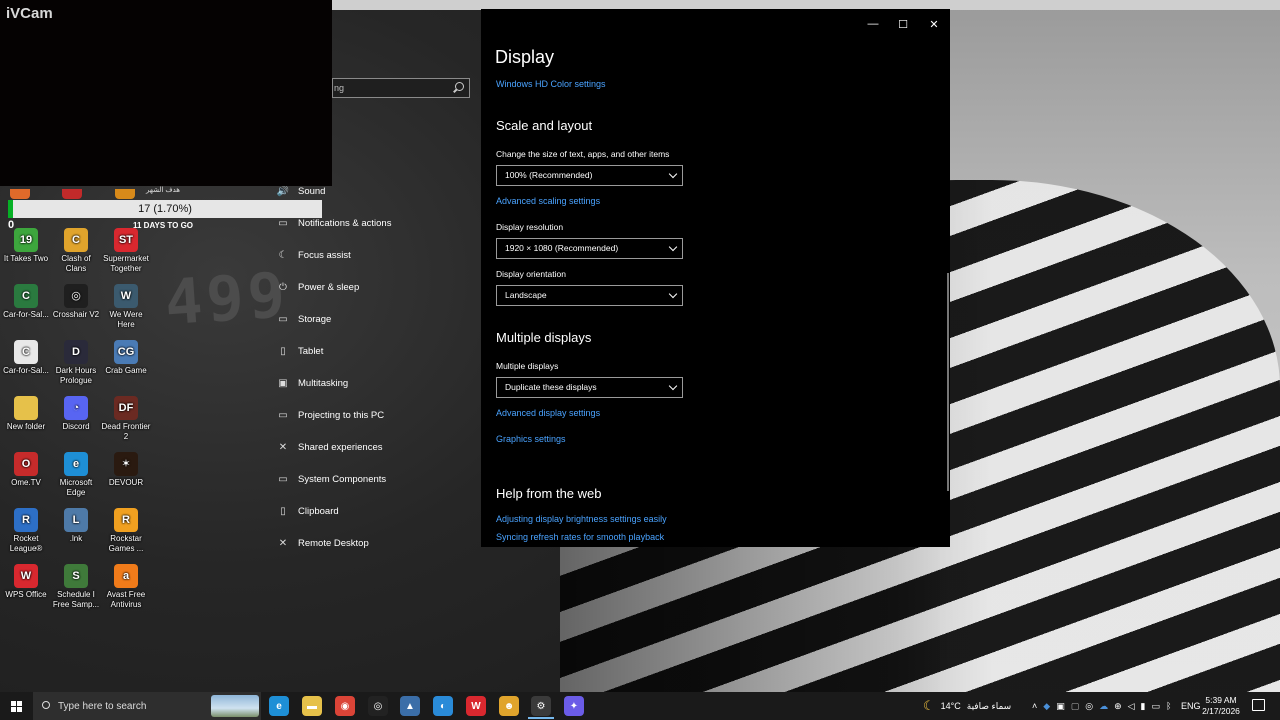 The height and width of the screenshot is (720, 1280). I want to click on nav-item: ▭ Storage, so click(304, 319).